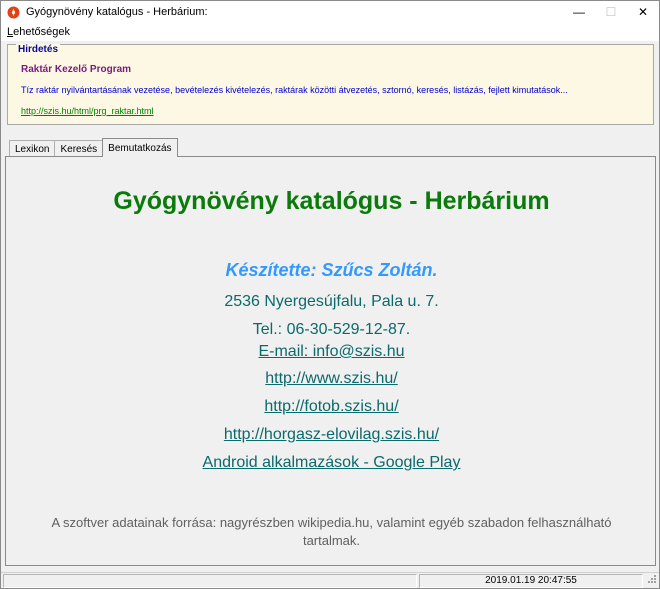  Describe the element at coordinates (32, 148) in the screenshot. I see `tab-lexikon: Lexikon` at that location.